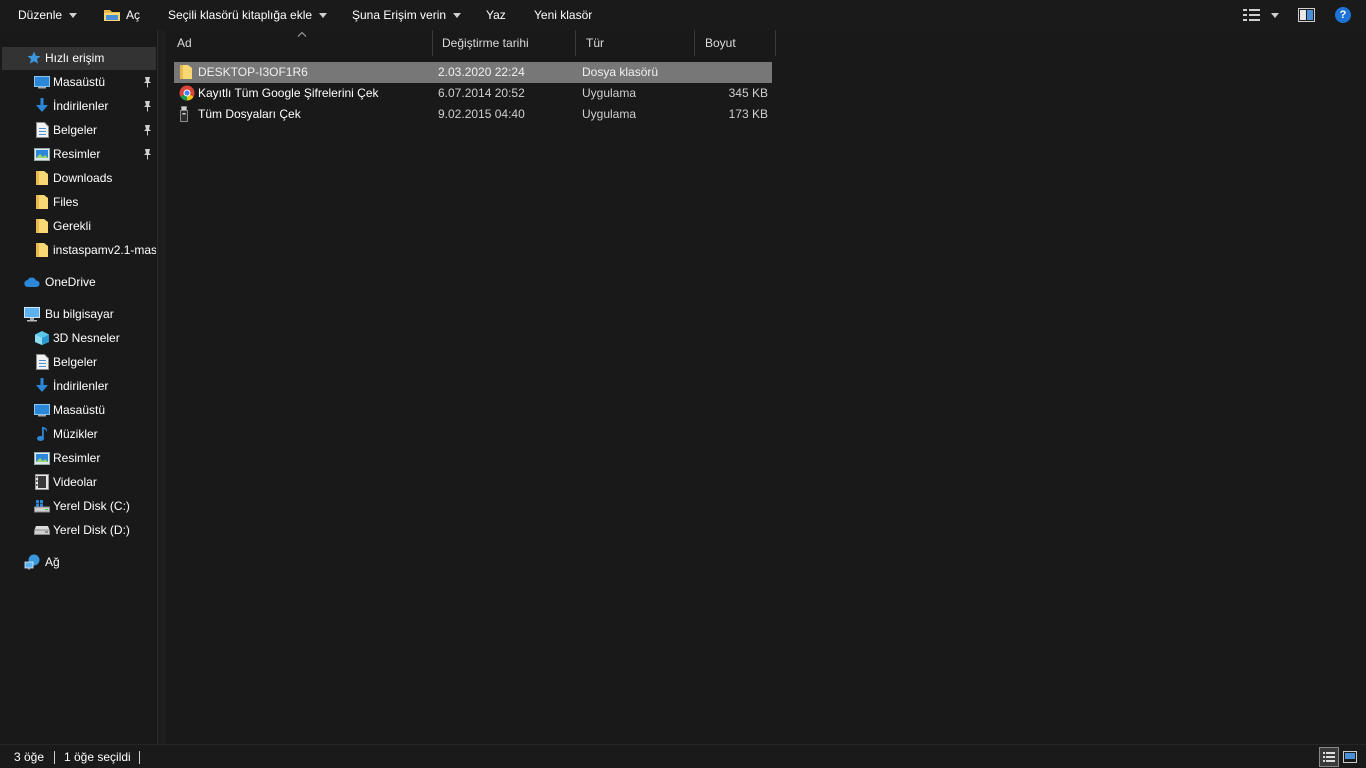 This screenshot has width=1366, height=768. What do you see at coordinates (42, 482) in the screenshot?
I see `videos-icon` at bounding box center [42, 482].